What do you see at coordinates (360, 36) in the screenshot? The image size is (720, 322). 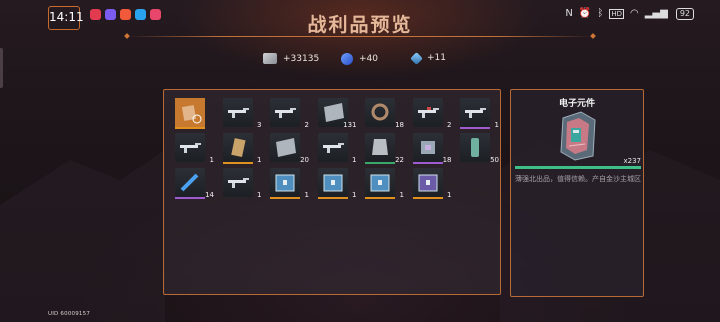 I see `title-divider` at bounding box center [360, 36].